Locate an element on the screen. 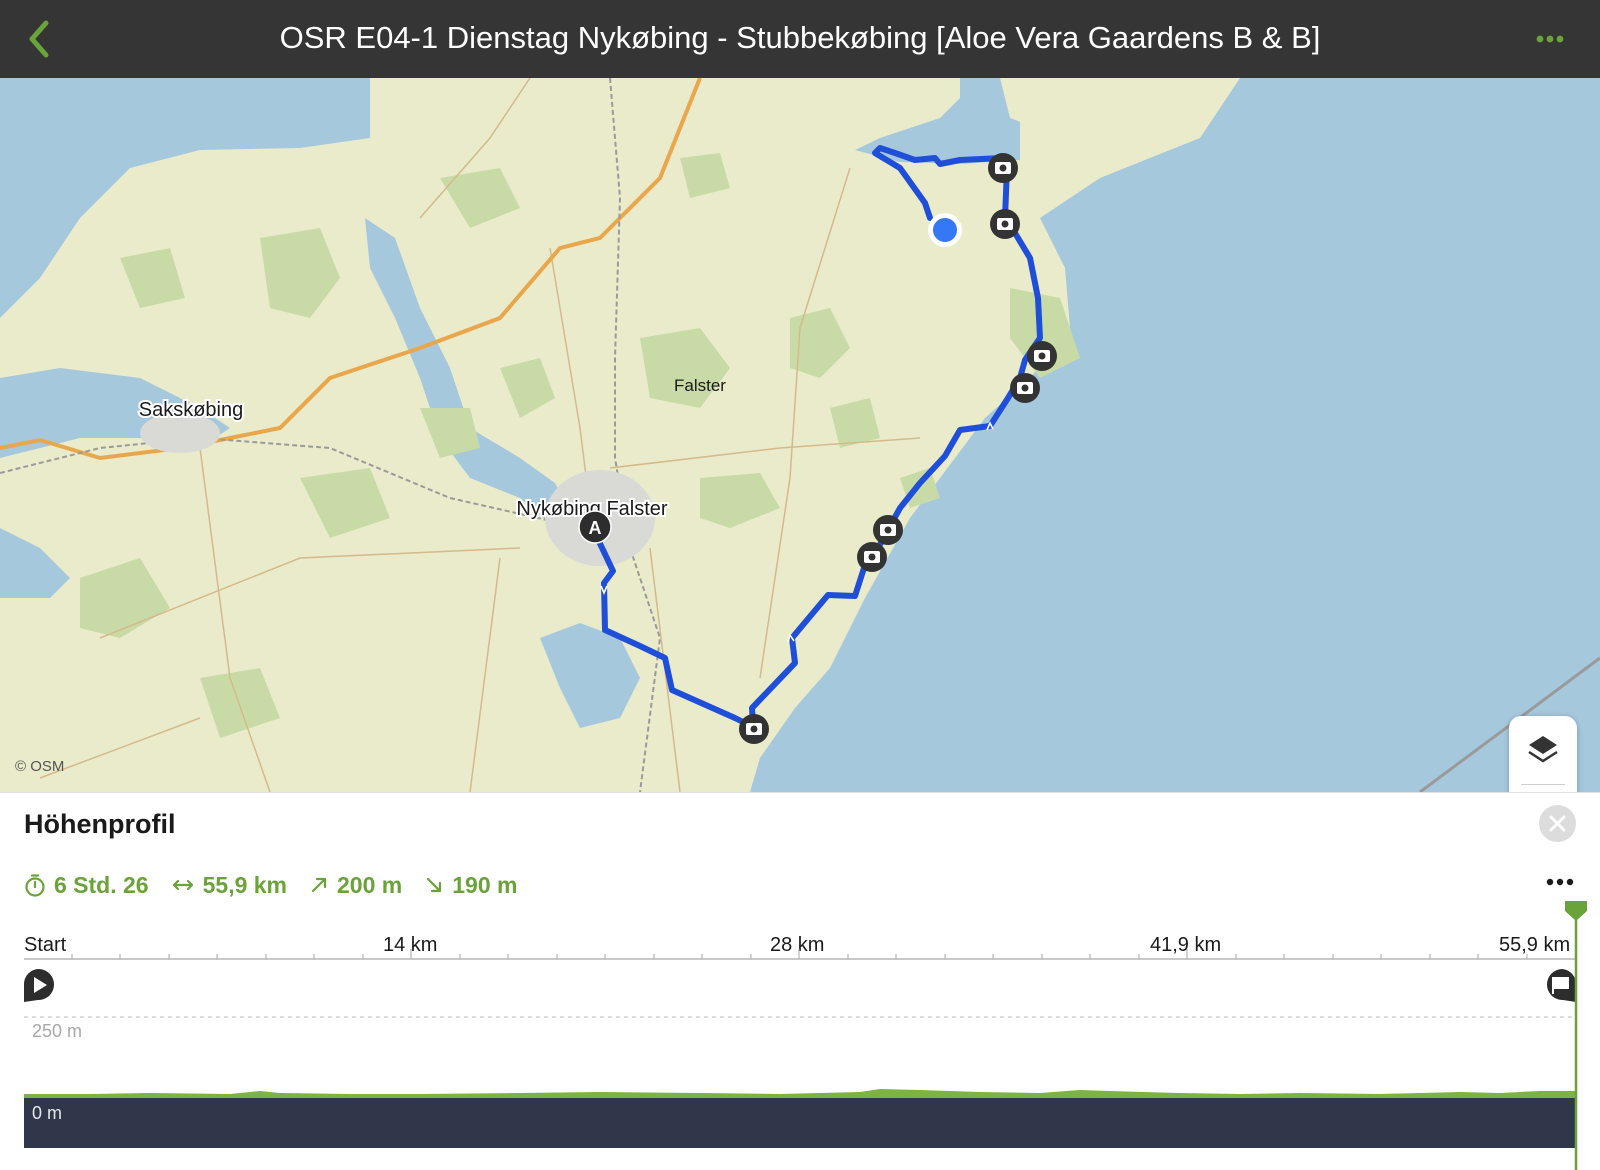  descent-stat: 190 m is located at coordinates (470, 885).